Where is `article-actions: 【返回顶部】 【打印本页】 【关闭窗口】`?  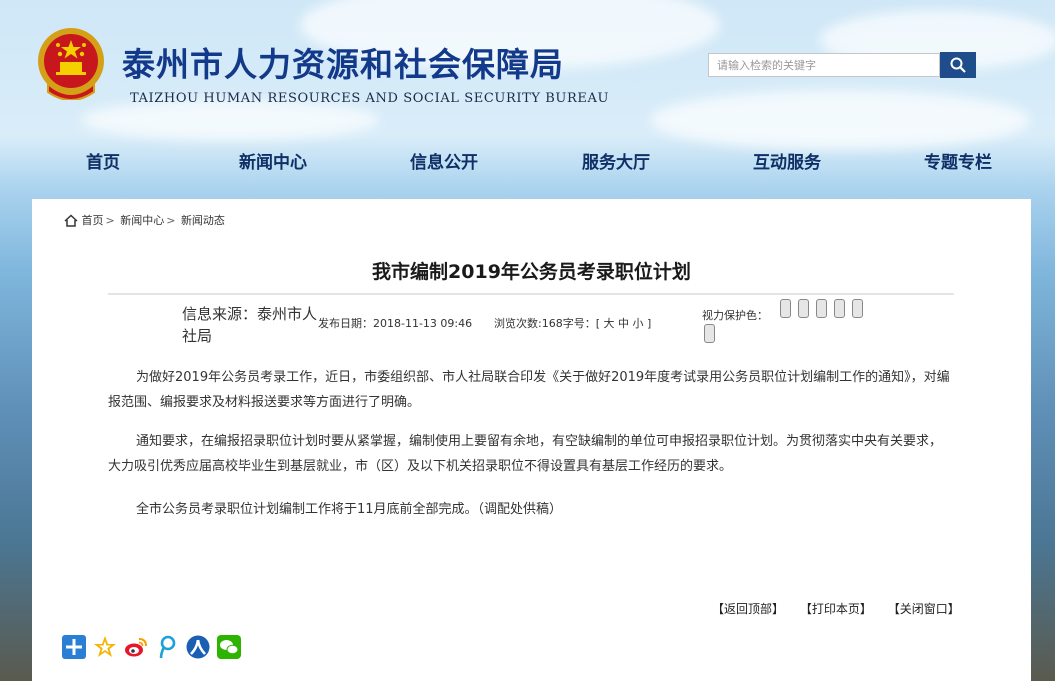
article-actions: 【返回顶部】 【打印本页】 【关闭窗口】 is located at coordinates (830, 608).